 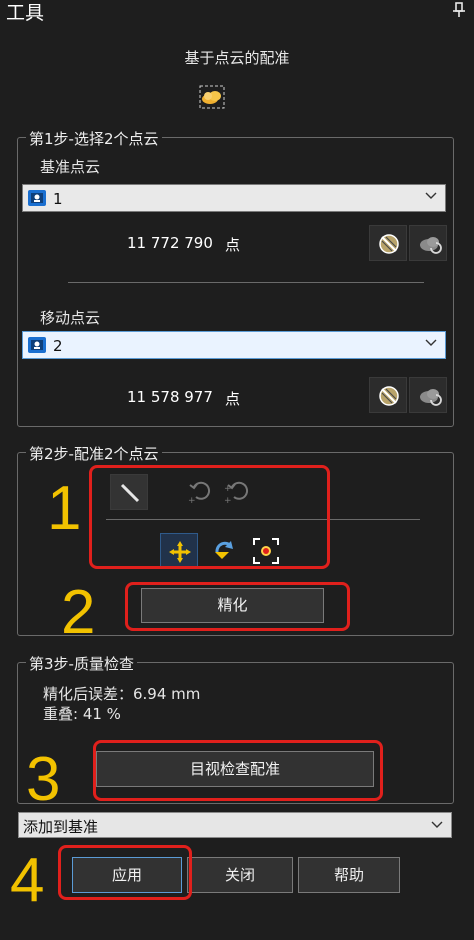 I want to click on move-refresh-button, so click(x=428, y=395).